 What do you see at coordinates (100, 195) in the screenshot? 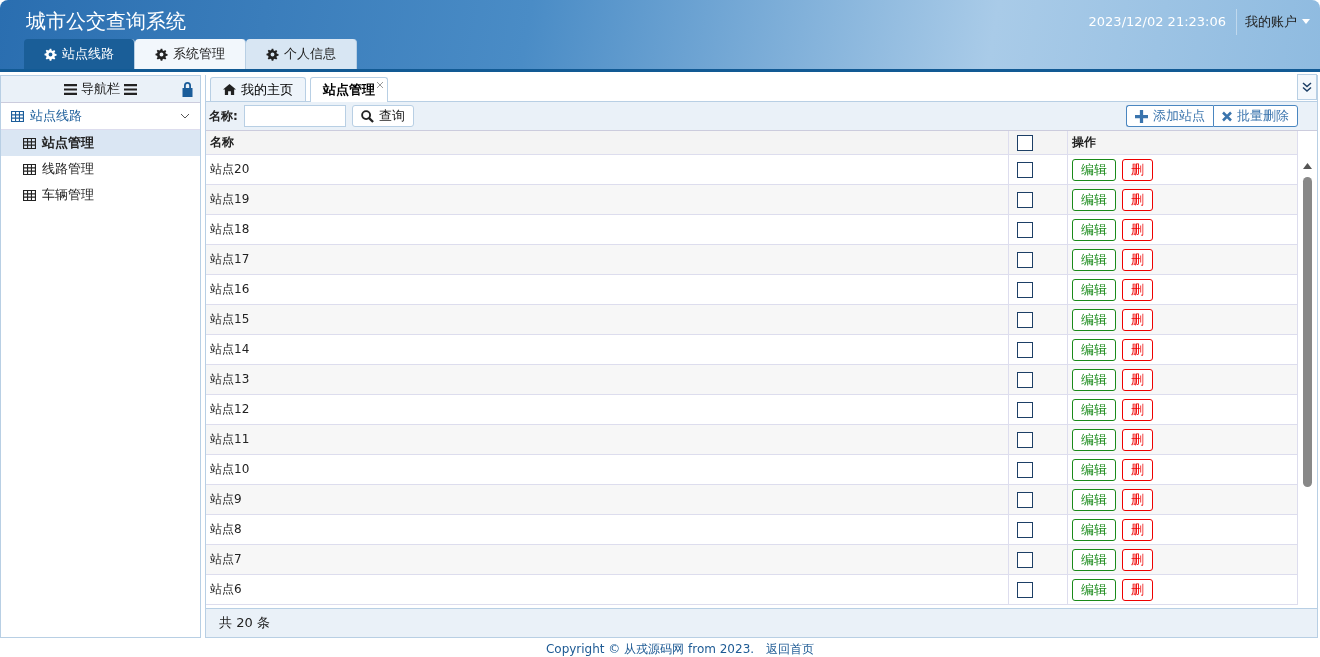
I see `menu-item: 车辆管理` at bounding box center [100, 195].